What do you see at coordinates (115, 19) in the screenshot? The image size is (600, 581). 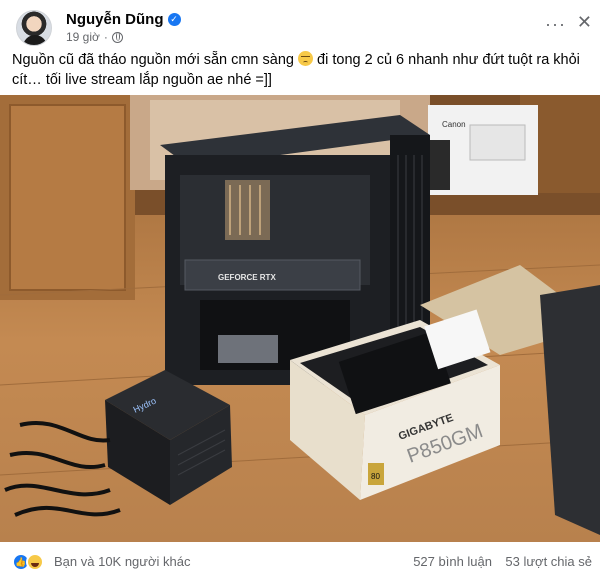 I see `author-name: Nguyễn Dũng` at bounding box center [115, 19].